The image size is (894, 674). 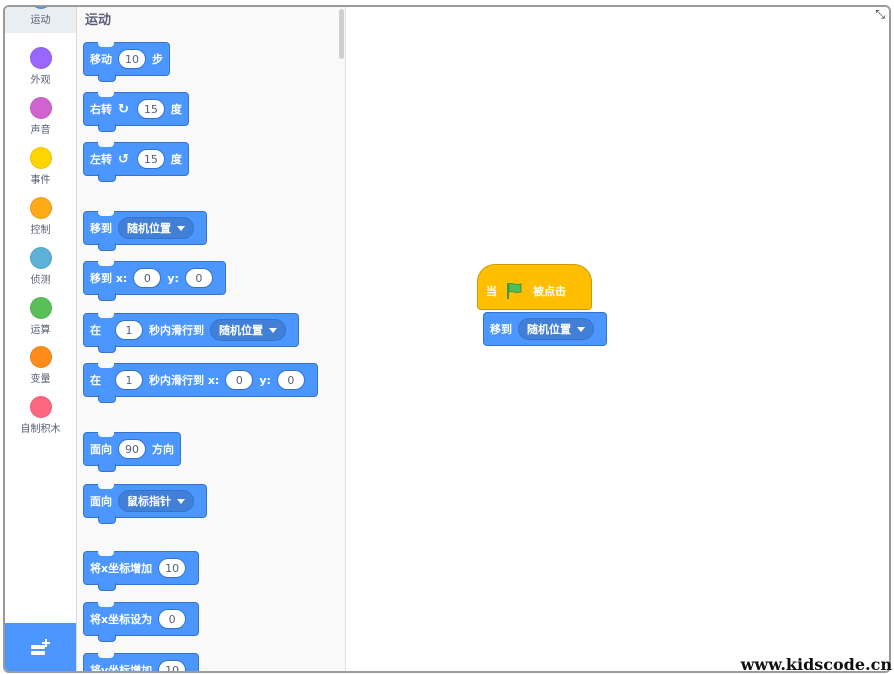 What do you see at coordinates (172, 568) in the screenshot?
I see `change-x-input: 10` at bounding box center [172, 568].